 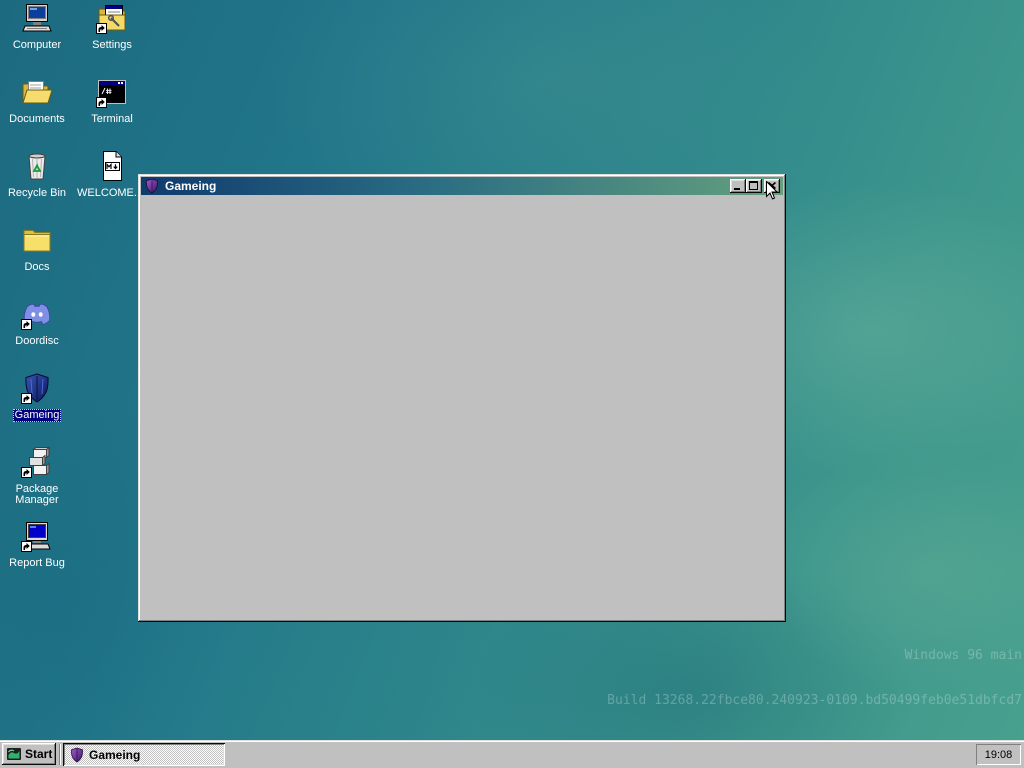 What do you see at coordinates (37, 341) in the screenshot?
I see `desktop-icon-label: Doordisc` at bounding box center [37, 341].